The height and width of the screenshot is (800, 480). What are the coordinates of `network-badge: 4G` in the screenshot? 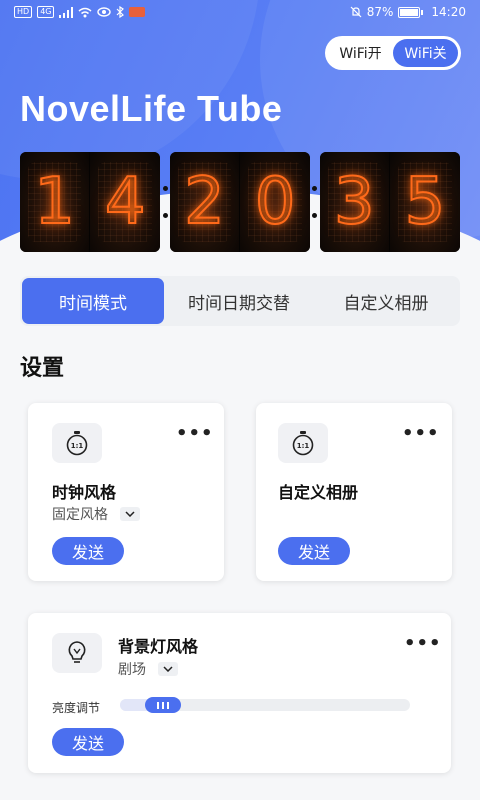 It's located at (46, 12).